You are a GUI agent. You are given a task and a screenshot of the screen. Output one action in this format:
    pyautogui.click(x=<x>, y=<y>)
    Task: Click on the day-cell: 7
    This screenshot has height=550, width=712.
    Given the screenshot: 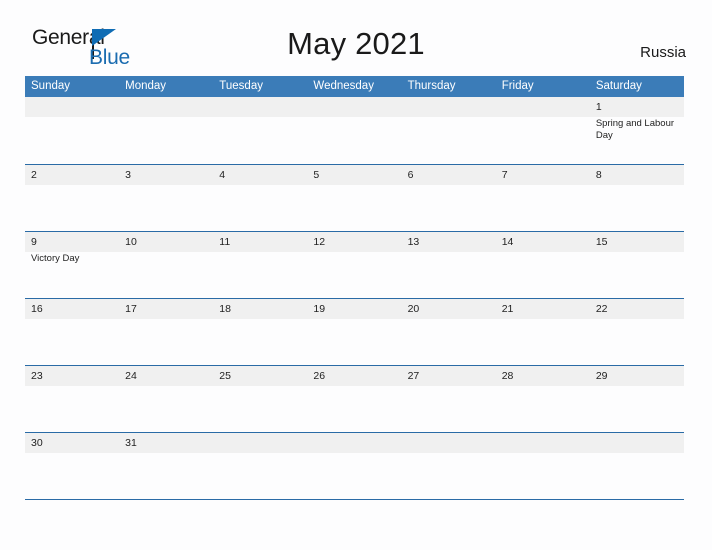 What is the action you would take?
    pyautogui.click(x=543, y=198)
    